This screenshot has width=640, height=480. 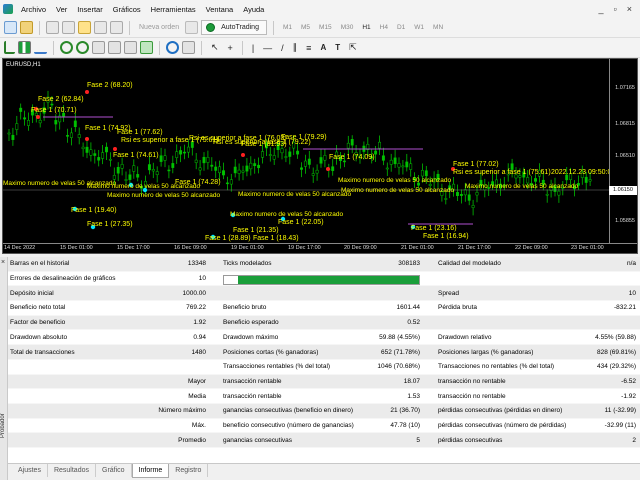 What do you see at coordinates (502, 172) in the screenshot?
I see `annotation: Rsi es superior a fase 1 (75.61)` at bounding box center [502, 172].